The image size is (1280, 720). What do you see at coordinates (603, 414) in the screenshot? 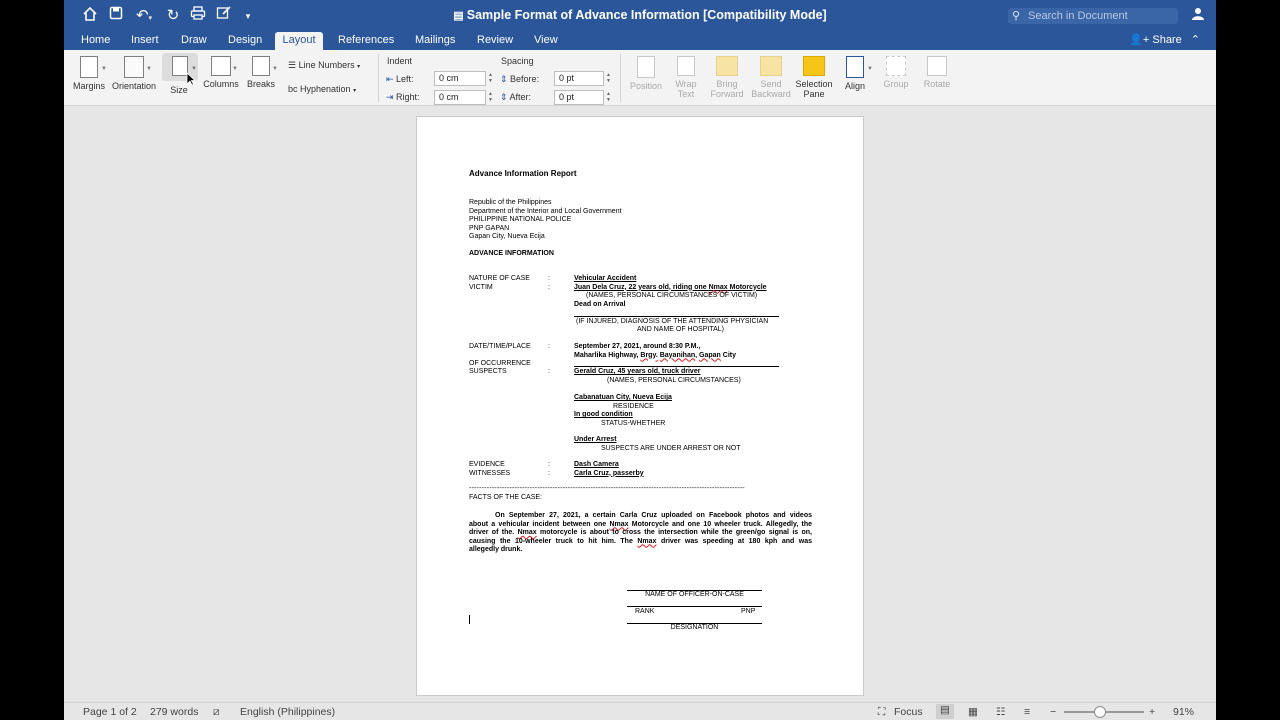
I see `condition-value: In good condition` at bounding box center [603, 414].